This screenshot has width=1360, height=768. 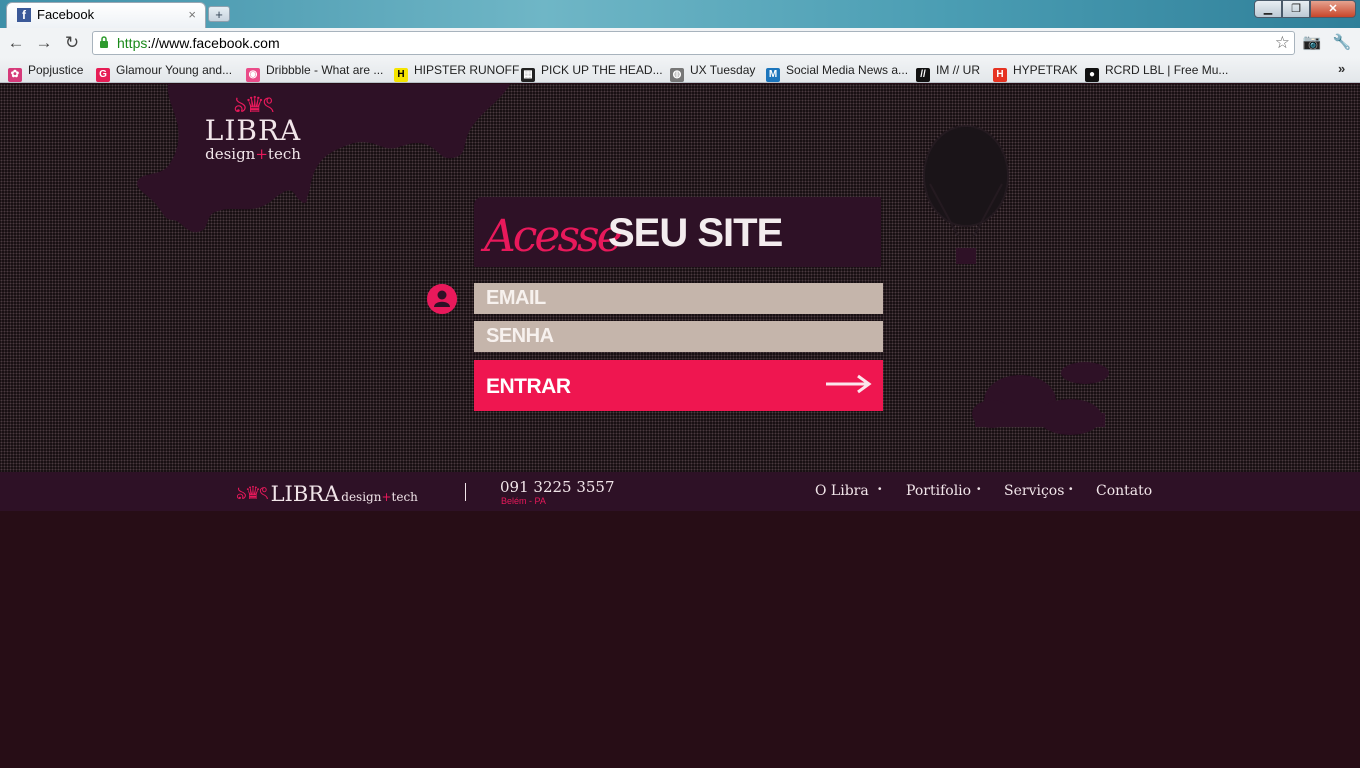 I want to click on tab-title: Facebook, so click(x=66, y=14).